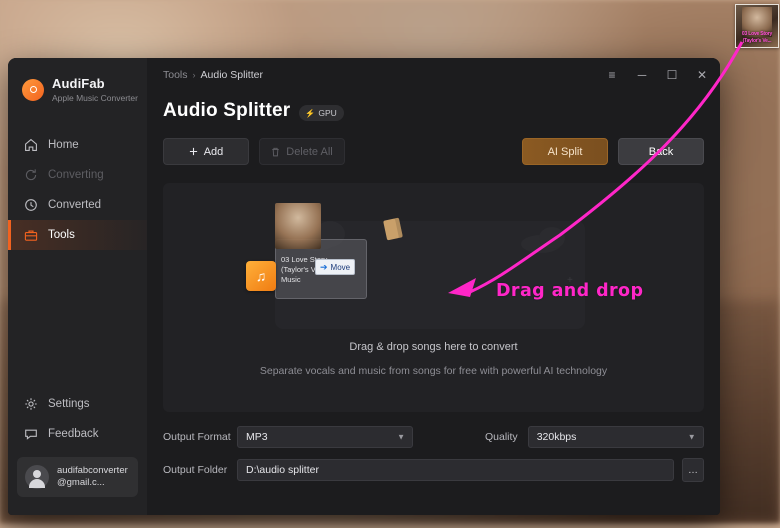 Image resolution: width=780 pixels, height=528 pixels. I want to click on sidebar-item-settings: Settings, so click(77, 404).